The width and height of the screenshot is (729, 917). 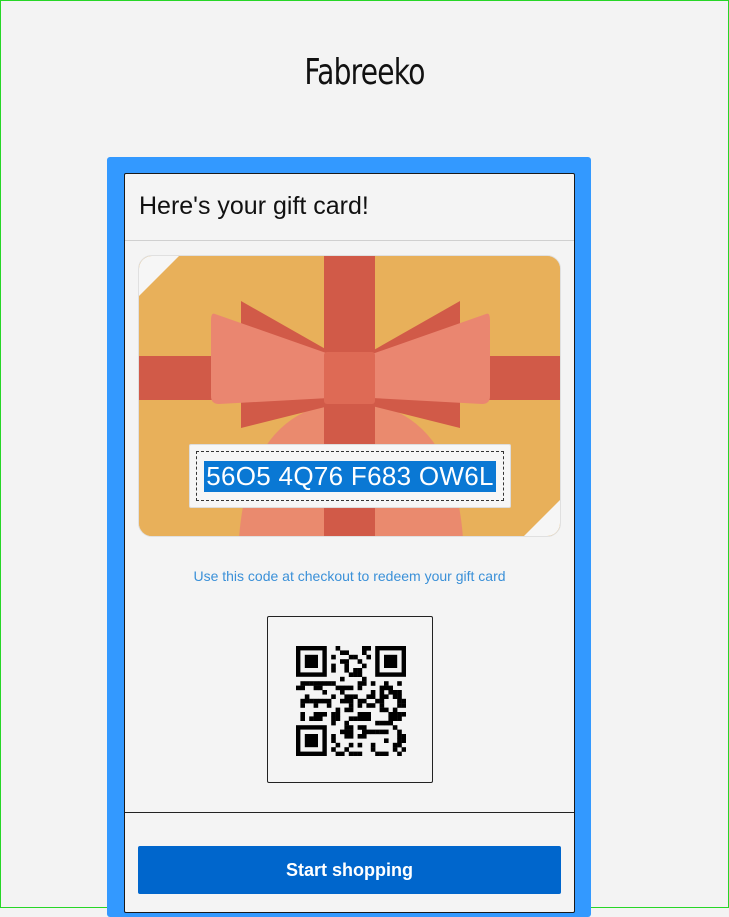 I want to click on card-header: Here's your gift card!, so click(x=349, y=207).